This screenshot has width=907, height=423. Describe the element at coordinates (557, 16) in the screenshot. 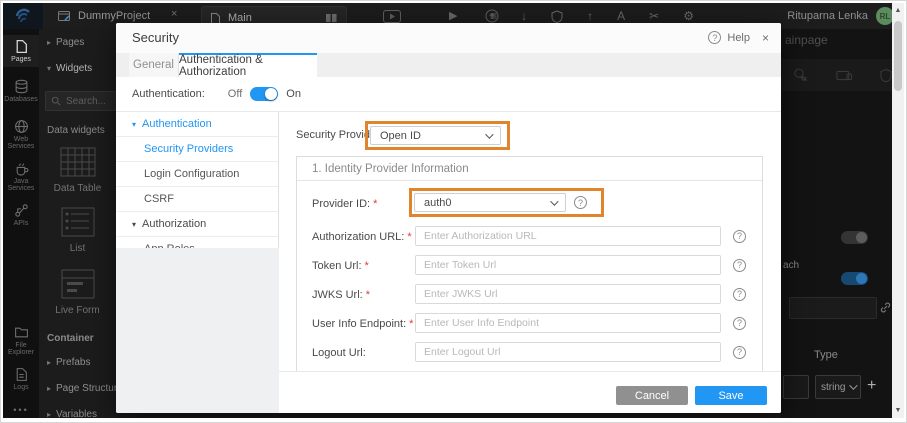

I see `security-shield-icon` at that location.